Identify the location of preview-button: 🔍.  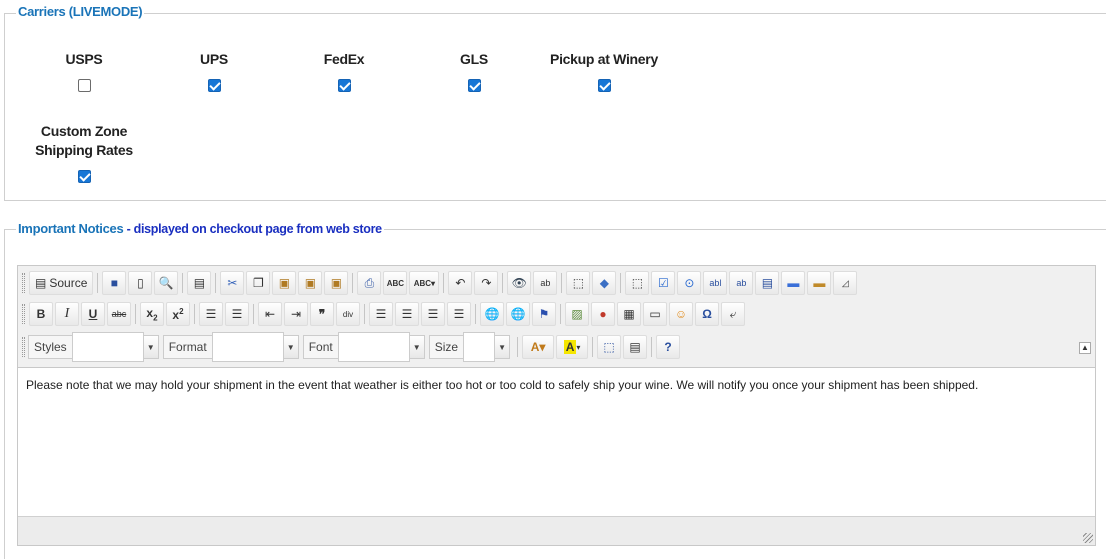
(166, 283).